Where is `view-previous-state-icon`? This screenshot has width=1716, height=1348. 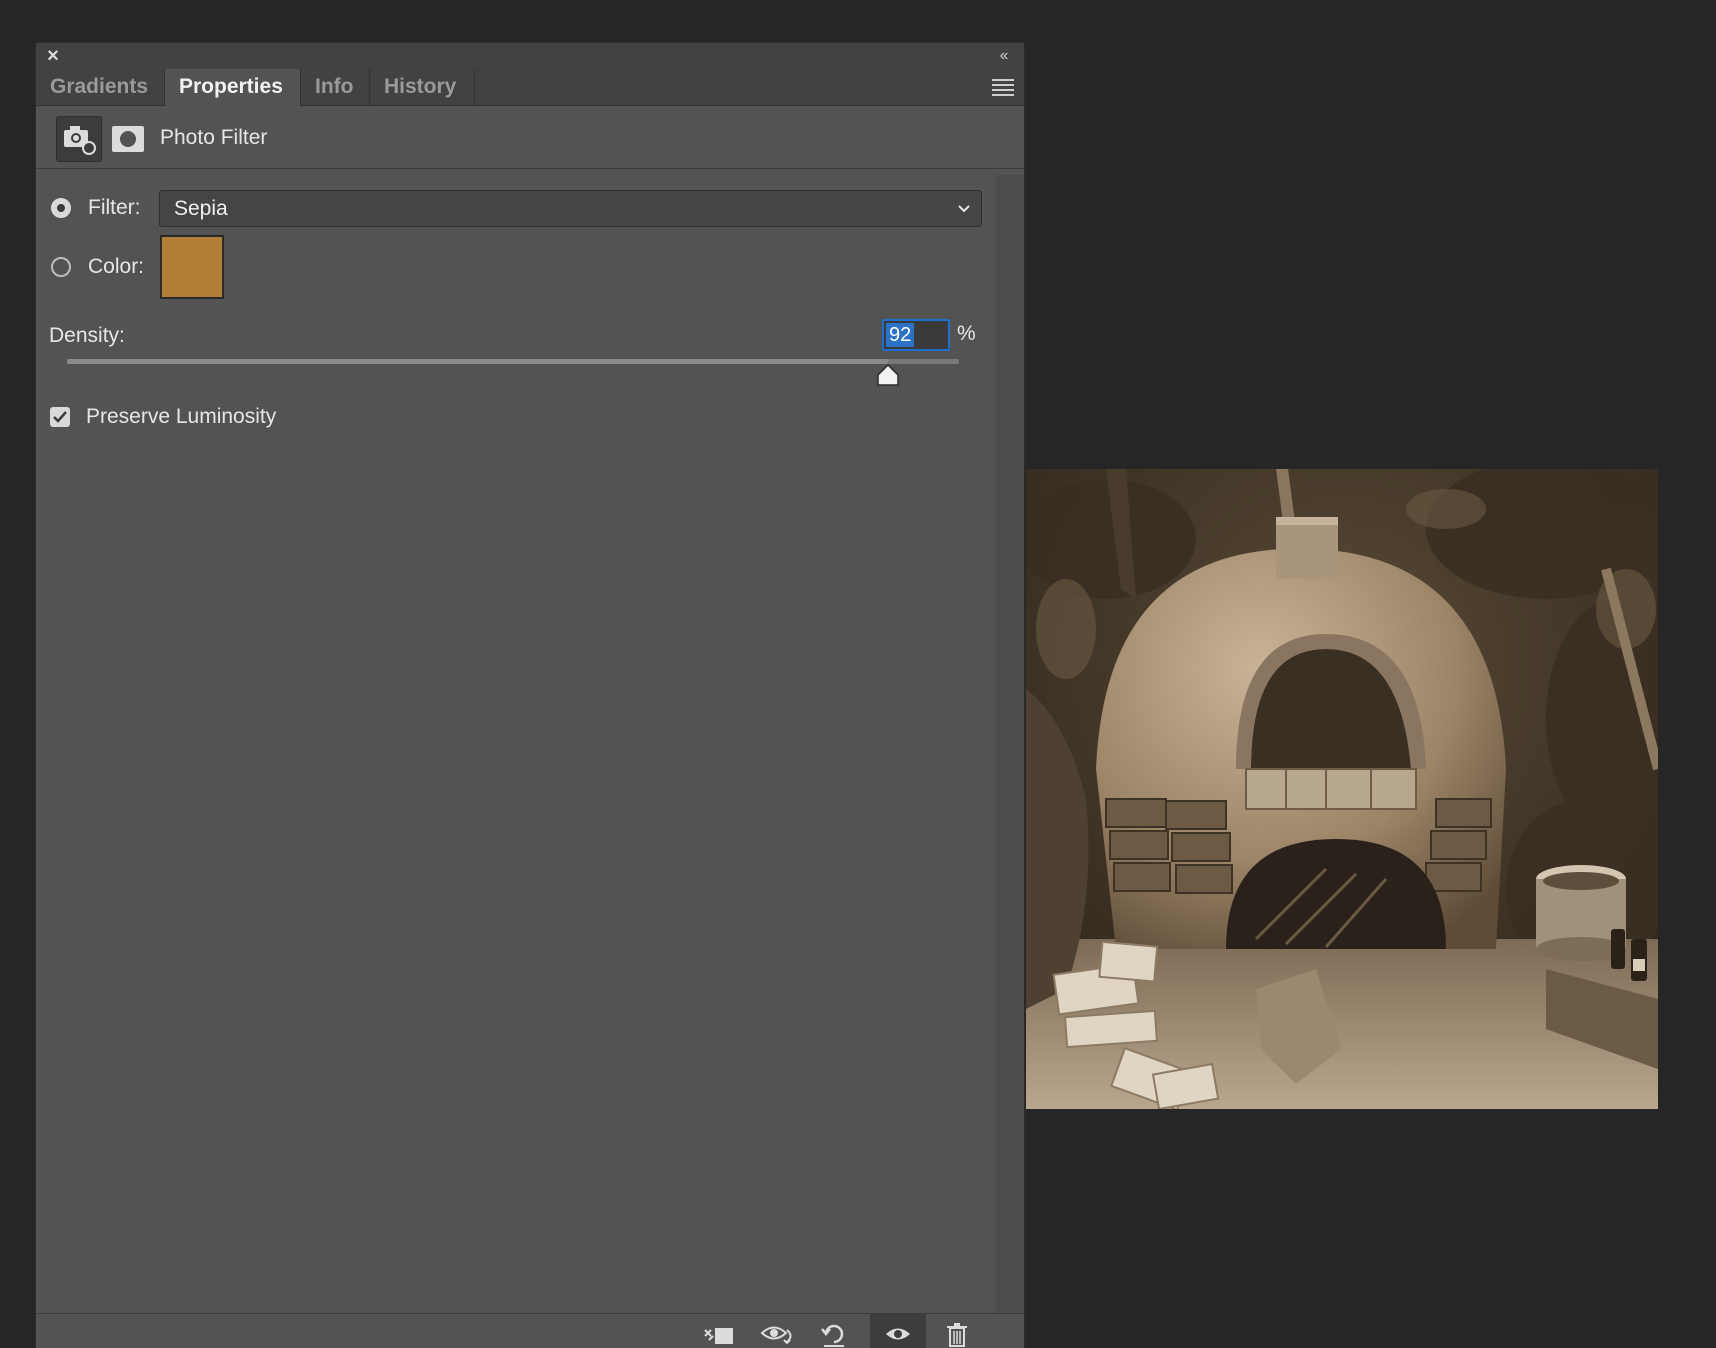
view-previous-state-icon is located at coordinates (777, 1334).